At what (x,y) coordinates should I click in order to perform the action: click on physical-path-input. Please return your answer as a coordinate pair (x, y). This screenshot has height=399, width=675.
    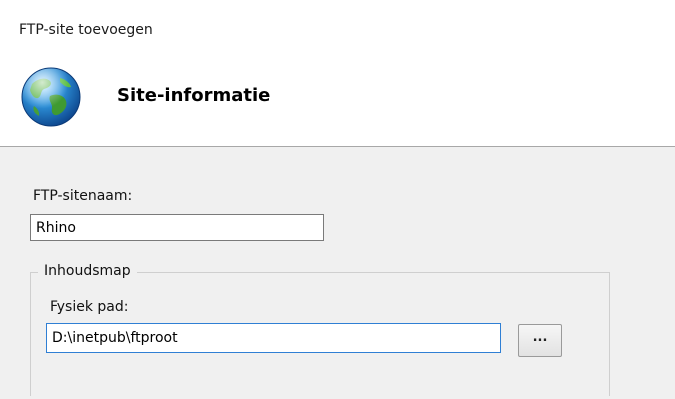
    Looking at the image, I should click on (273, 338).